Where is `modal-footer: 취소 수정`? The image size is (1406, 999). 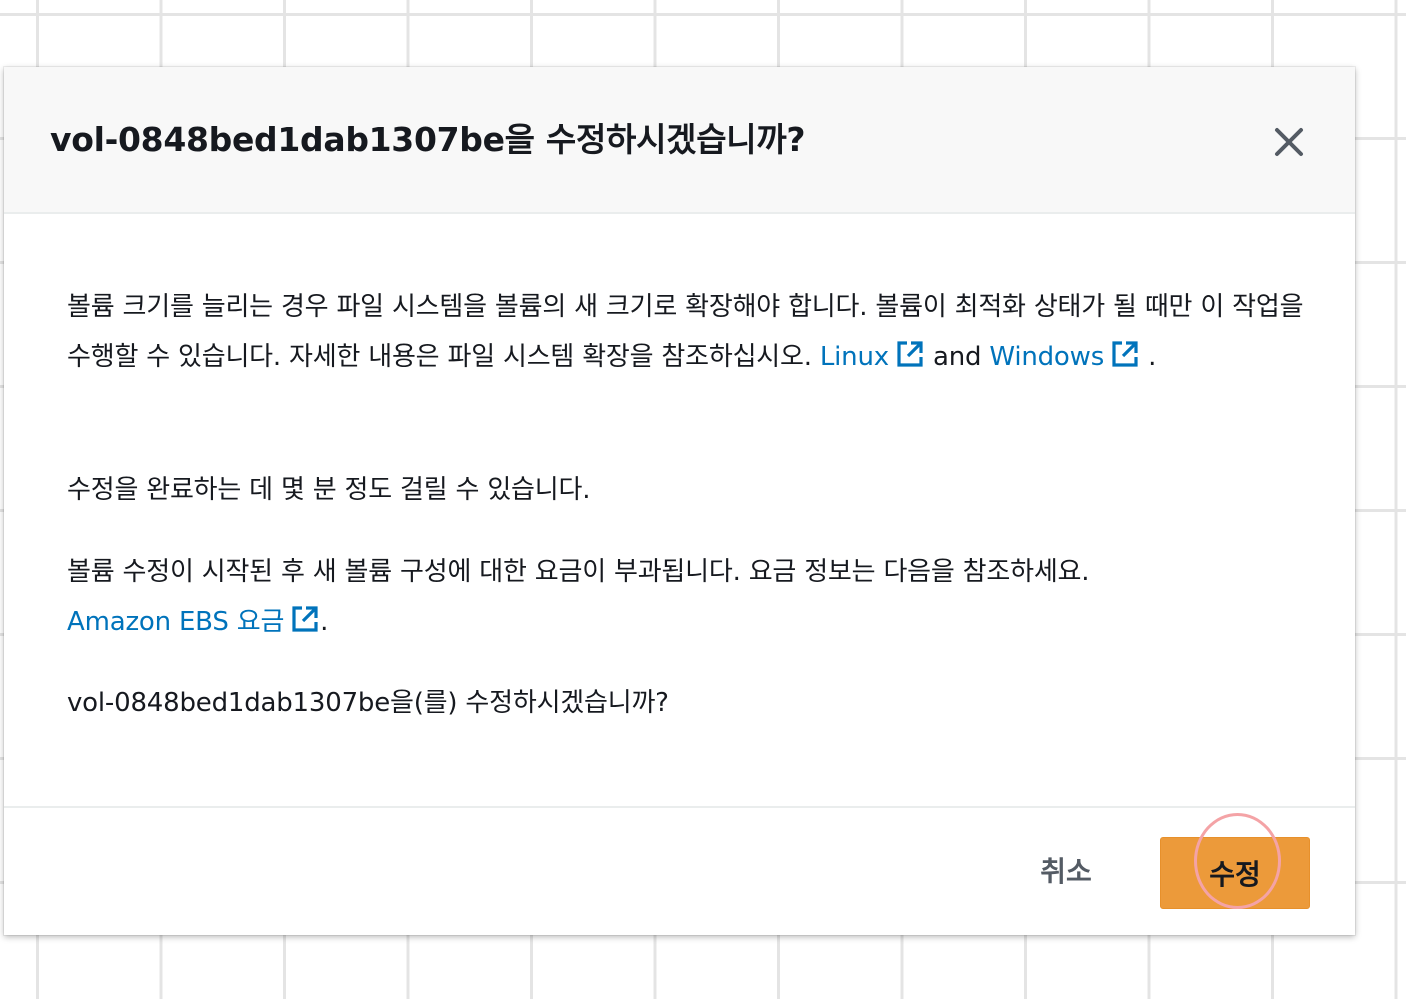 modal-footer: 취소 수정 is located at coordinates (679, 870).